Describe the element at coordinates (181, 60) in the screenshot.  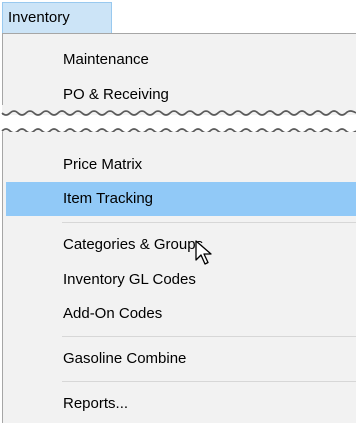
I see `menu-item-maintenance: Maintenance` at that location.